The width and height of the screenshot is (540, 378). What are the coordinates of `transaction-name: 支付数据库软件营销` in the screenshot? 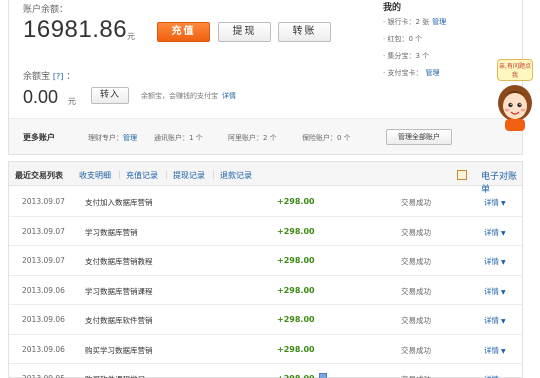 It's located at (119, 320).